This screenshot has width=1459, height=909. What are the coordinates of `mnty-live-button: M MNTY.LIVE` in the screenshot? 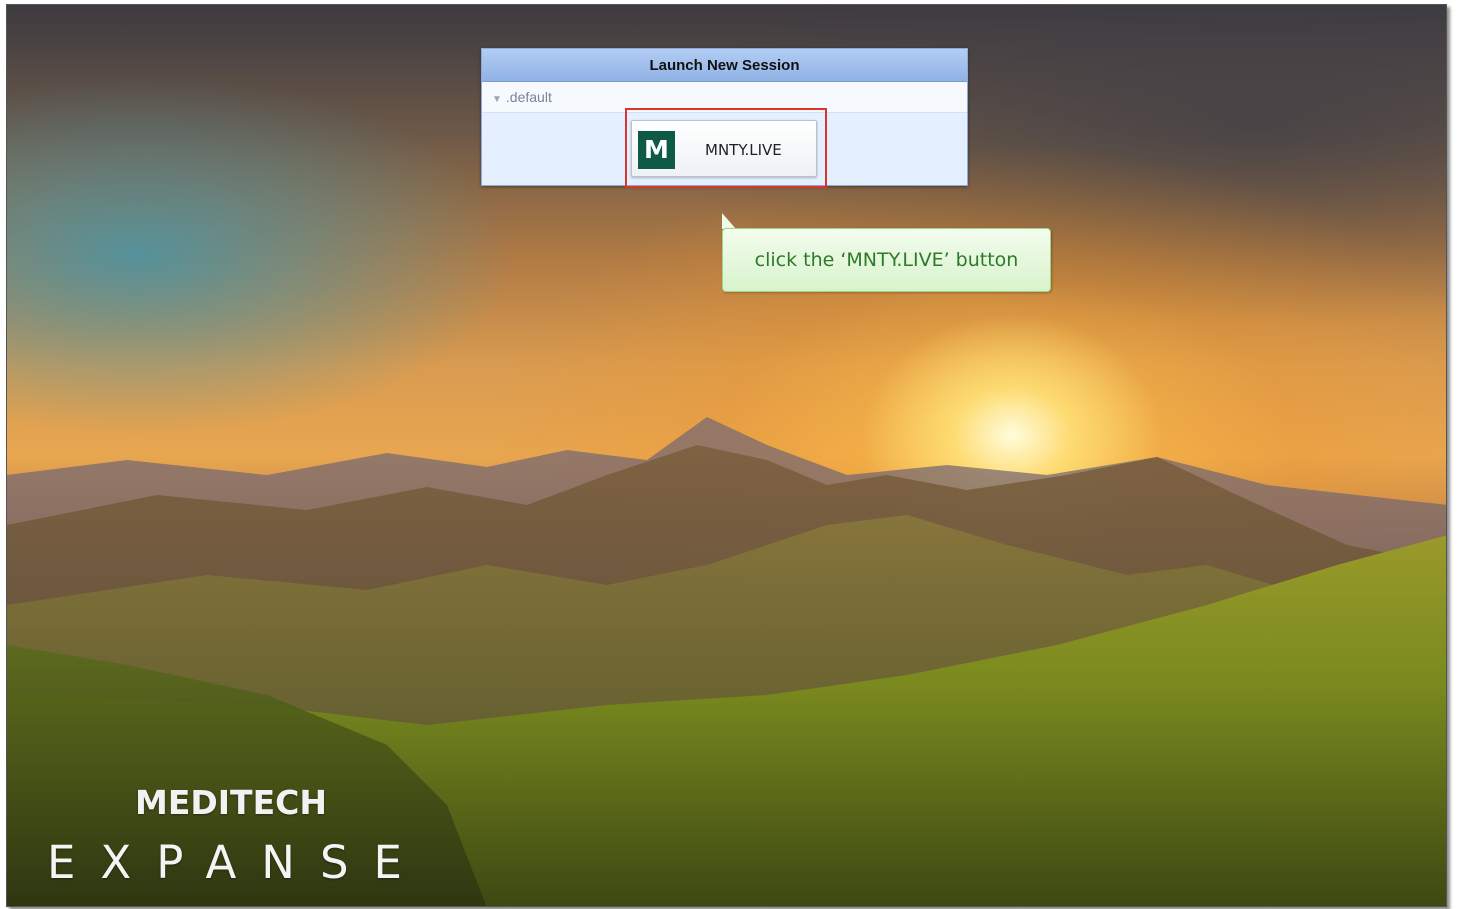 It's located at (724, 148).